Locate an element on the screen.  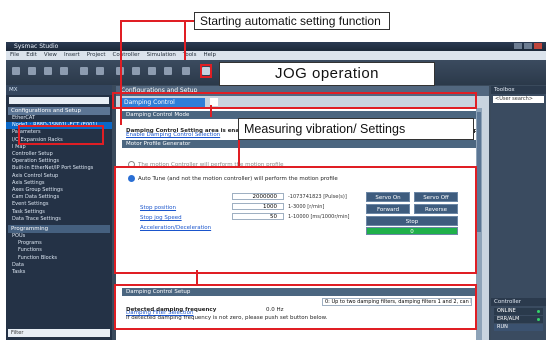
tree-item-task-settings: Task Settings is located at coordinates (59, 212).